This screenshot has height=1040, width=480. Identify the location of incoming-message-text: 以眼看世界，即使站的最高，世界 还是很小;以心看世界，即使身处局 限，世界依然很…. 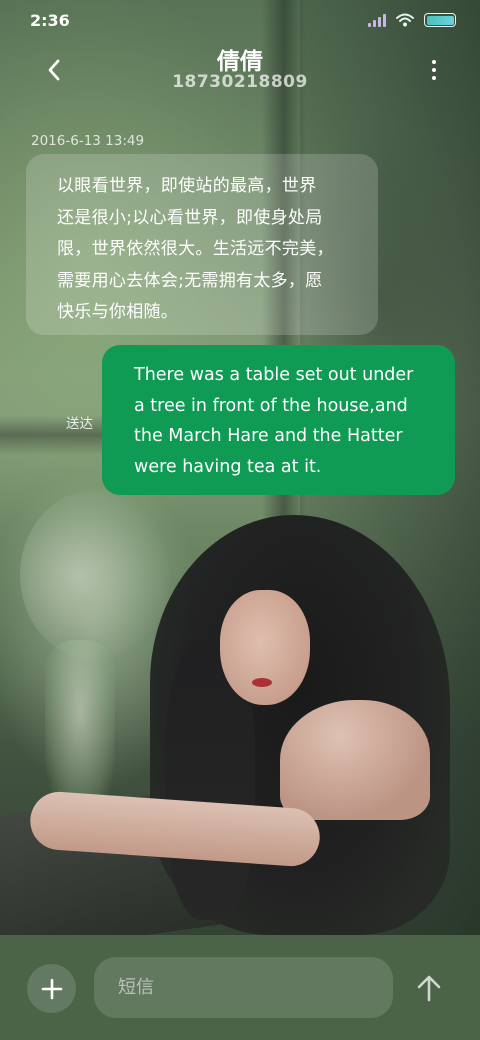
(195, 249).